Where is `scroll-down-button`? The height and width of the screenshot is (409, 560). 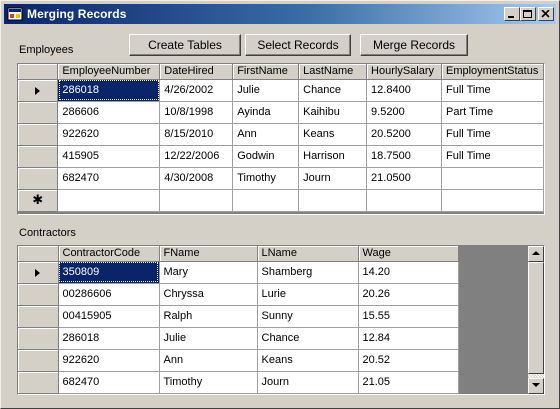
scroll-down-button is located at coordinates (536, 386).